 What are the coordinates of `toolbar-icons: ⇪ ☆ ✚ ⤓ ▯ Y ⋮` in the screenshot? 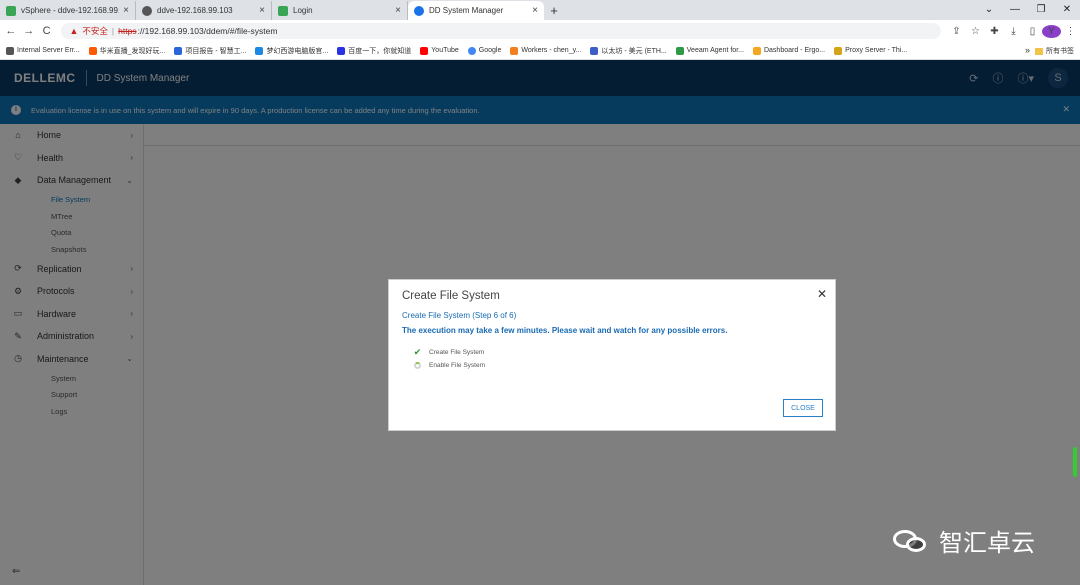 It's located at (1013, 31).